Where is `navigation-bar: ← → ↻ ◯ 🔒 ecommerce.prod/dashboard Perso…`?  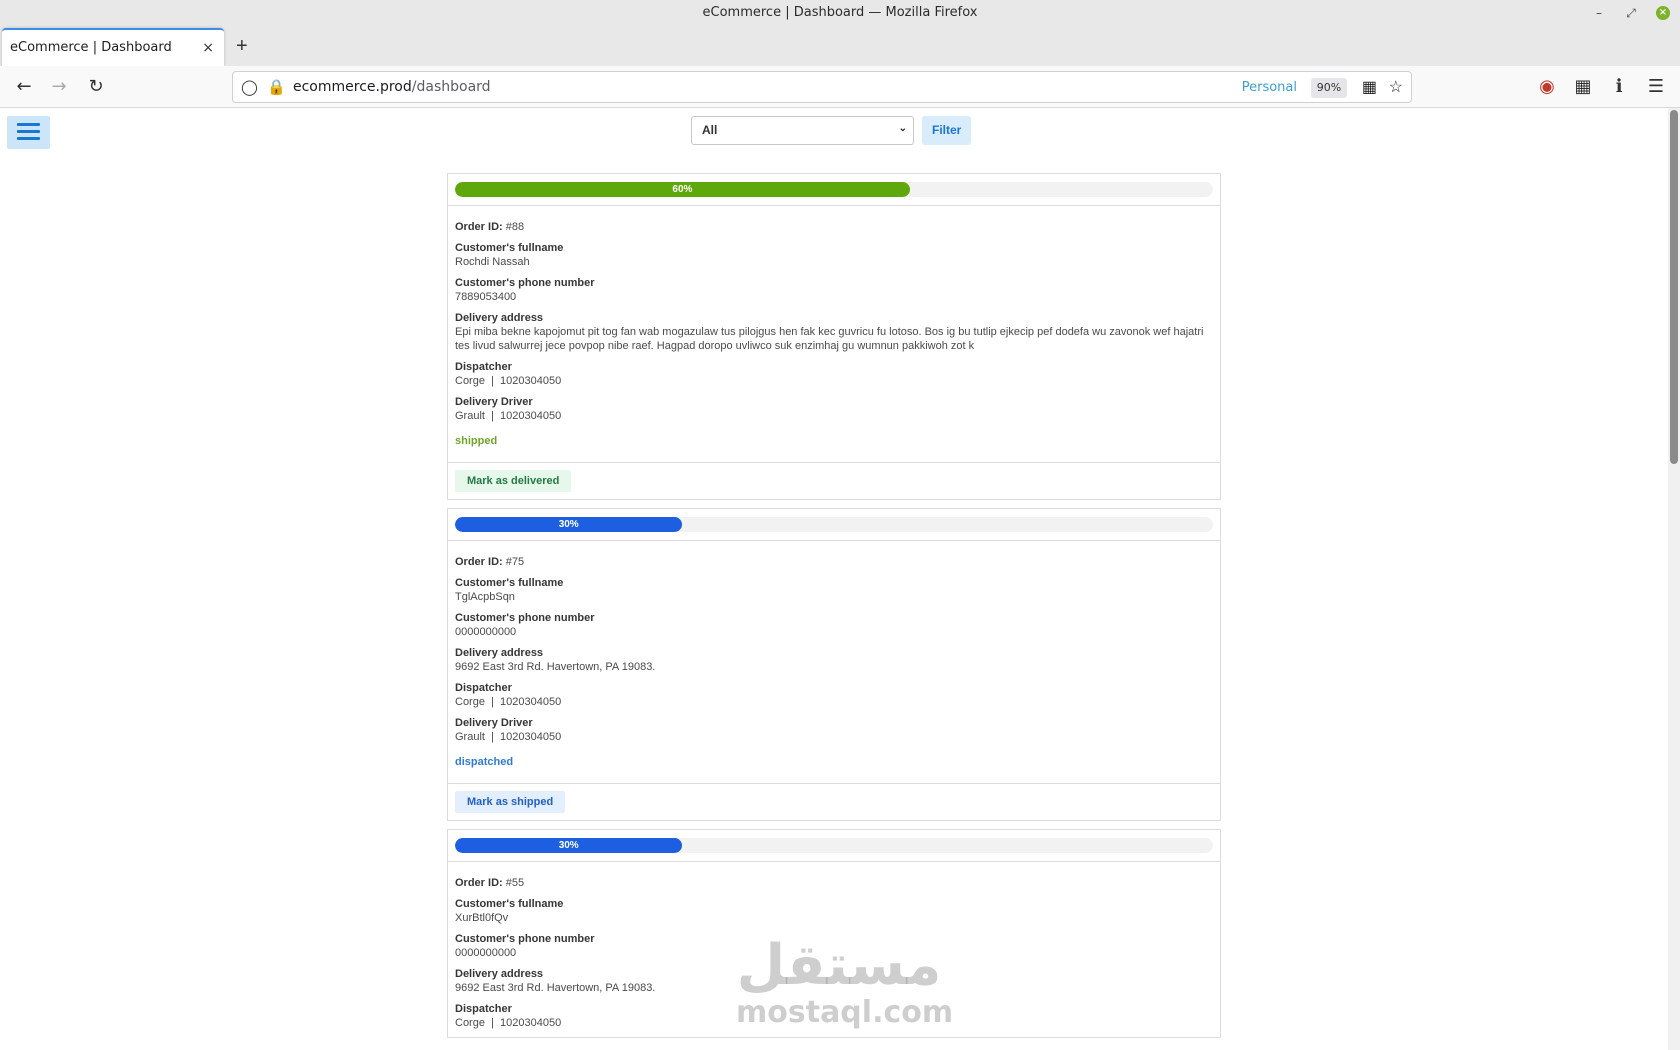
navigation-bar: ← → ↻ ◯ 🔒 ecommerce.prod/dashboard Perso… is located at coordinates (840, 87).